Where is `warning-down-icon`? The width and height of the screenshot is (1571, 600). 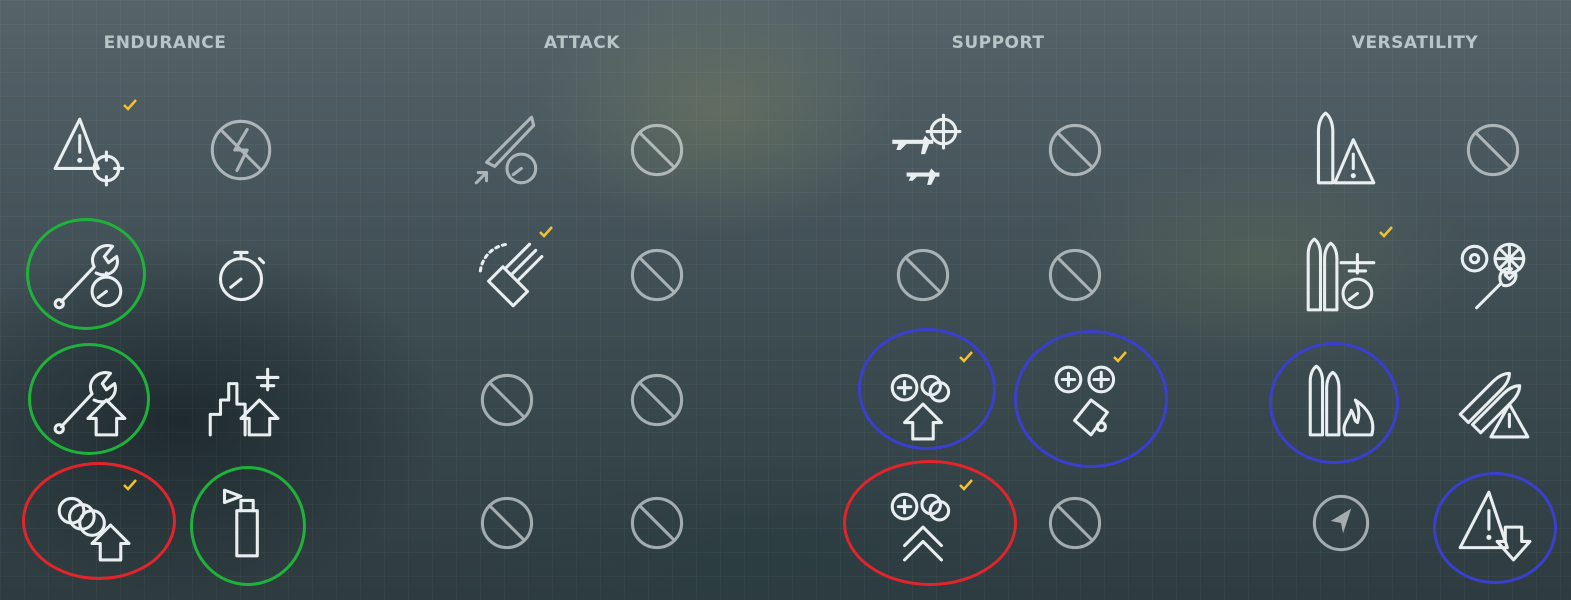 warning-down-icon is located at coordinates (1495, 526).